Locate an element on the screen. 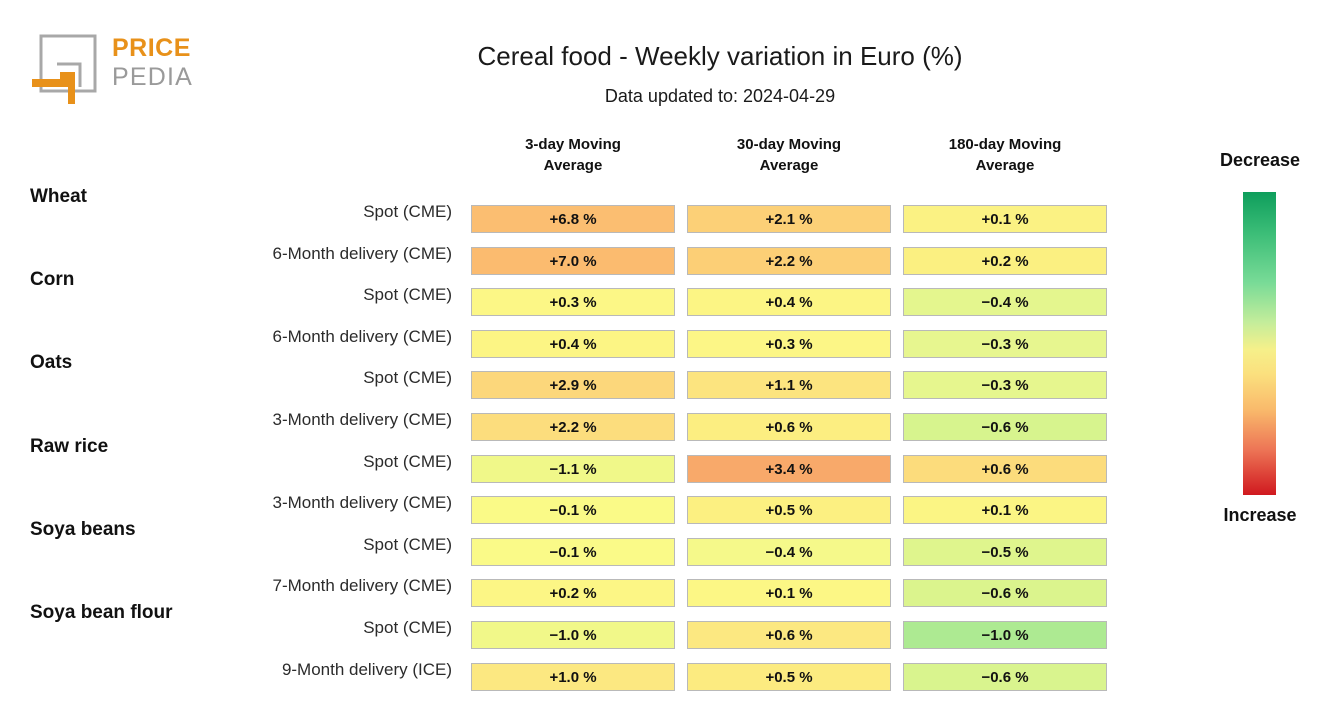  heatmap-cell: +7.0 % is located at coordinates (573, 260).